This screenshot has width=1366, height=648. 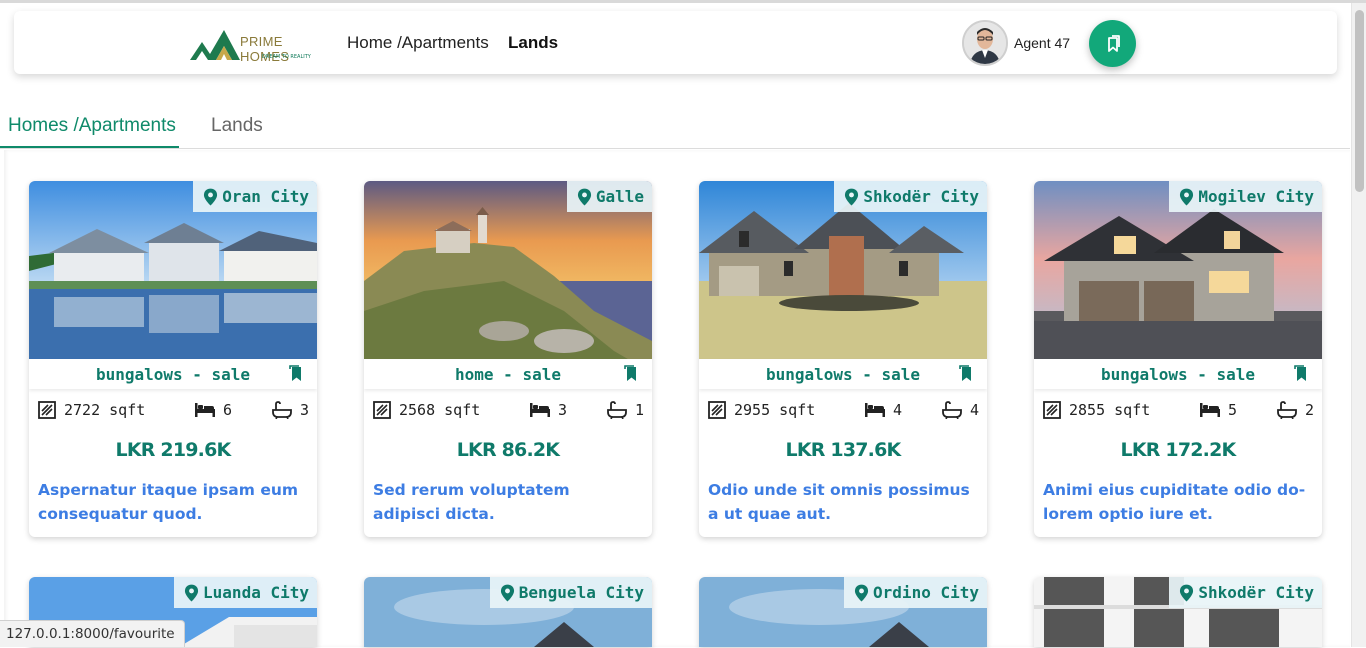 I want to click on spec-area: 2855 sqft, so click(x=1096, y=410).